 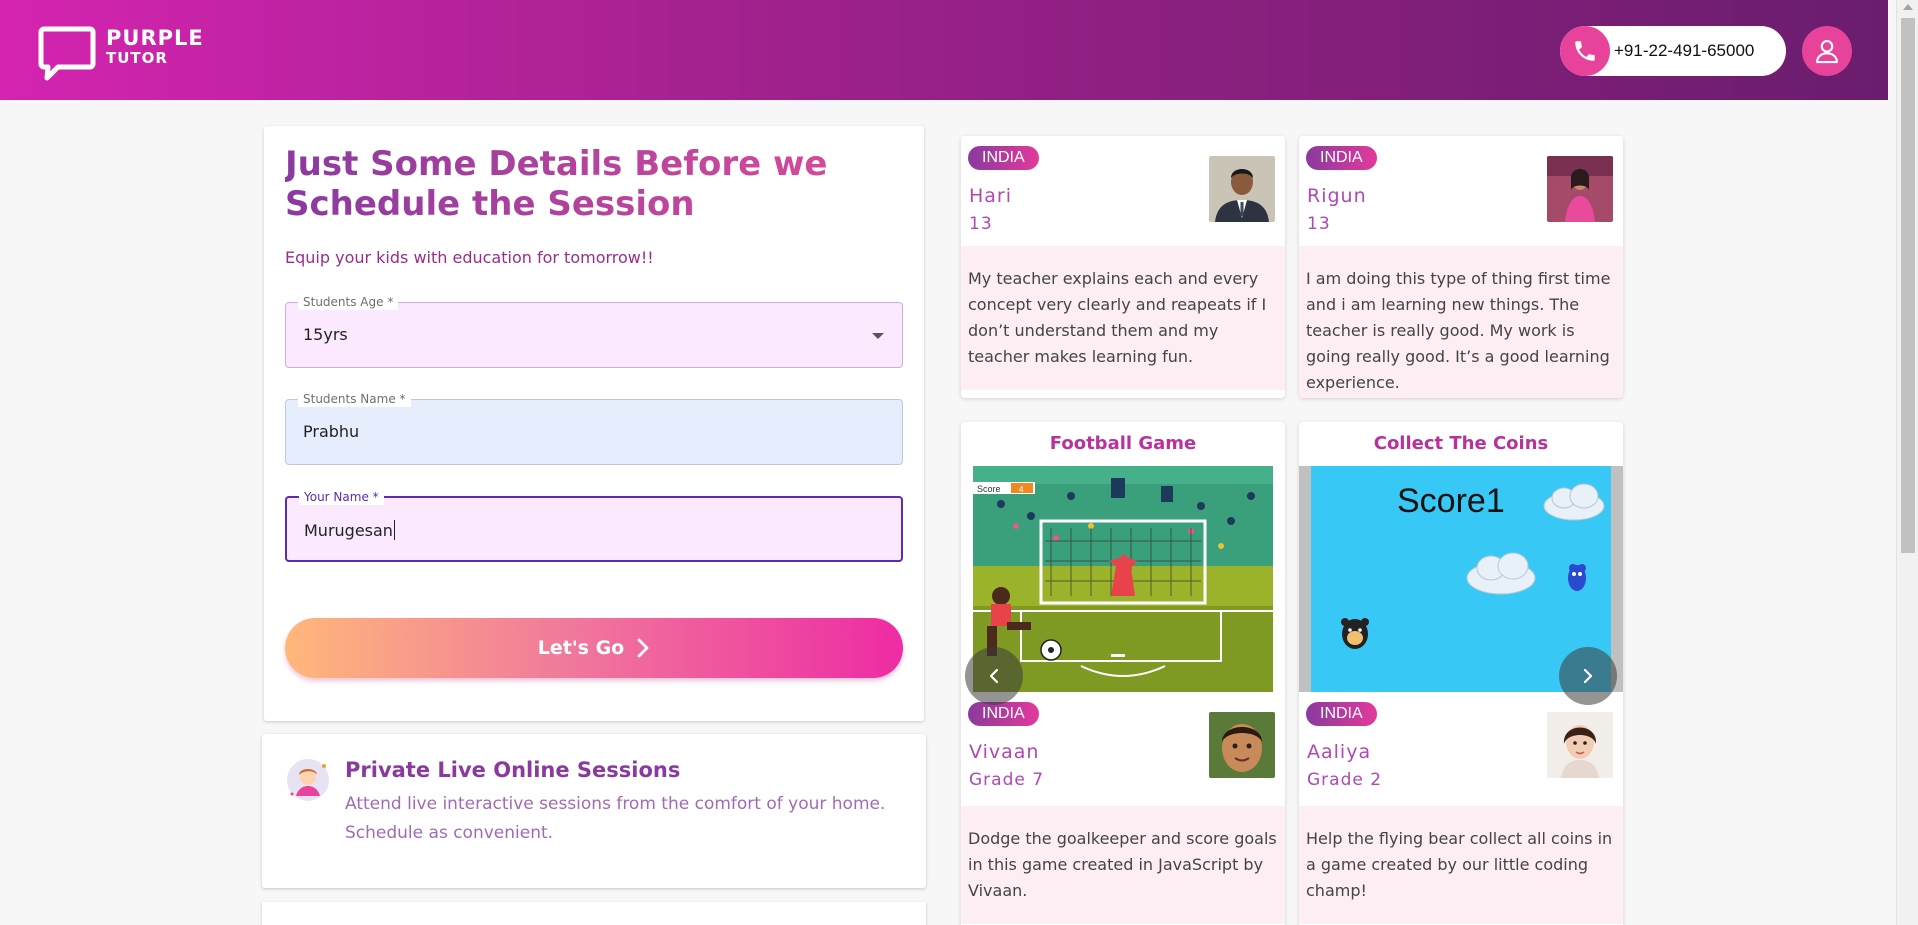 What do you see at coordinates (594, 428) in the screenshot?
I see `students-name-input: Students Name * Prabhu` at bounding box center [594, 428].